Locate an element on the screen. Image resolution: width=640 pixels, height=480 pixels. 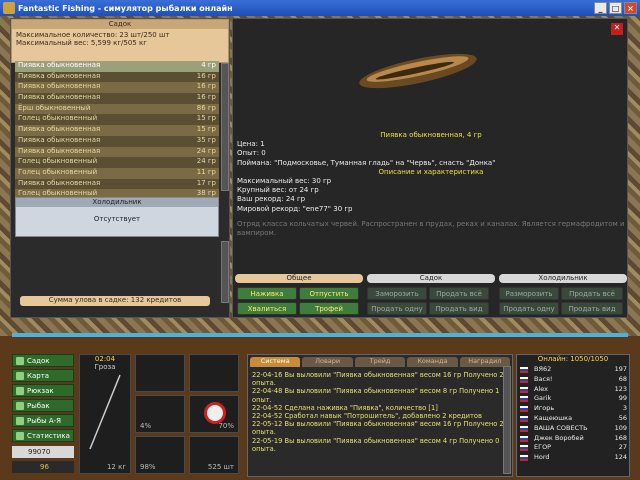
fish-list-row: Пиявка обыкновенная 4 гр is located at coordinates (117, 66).